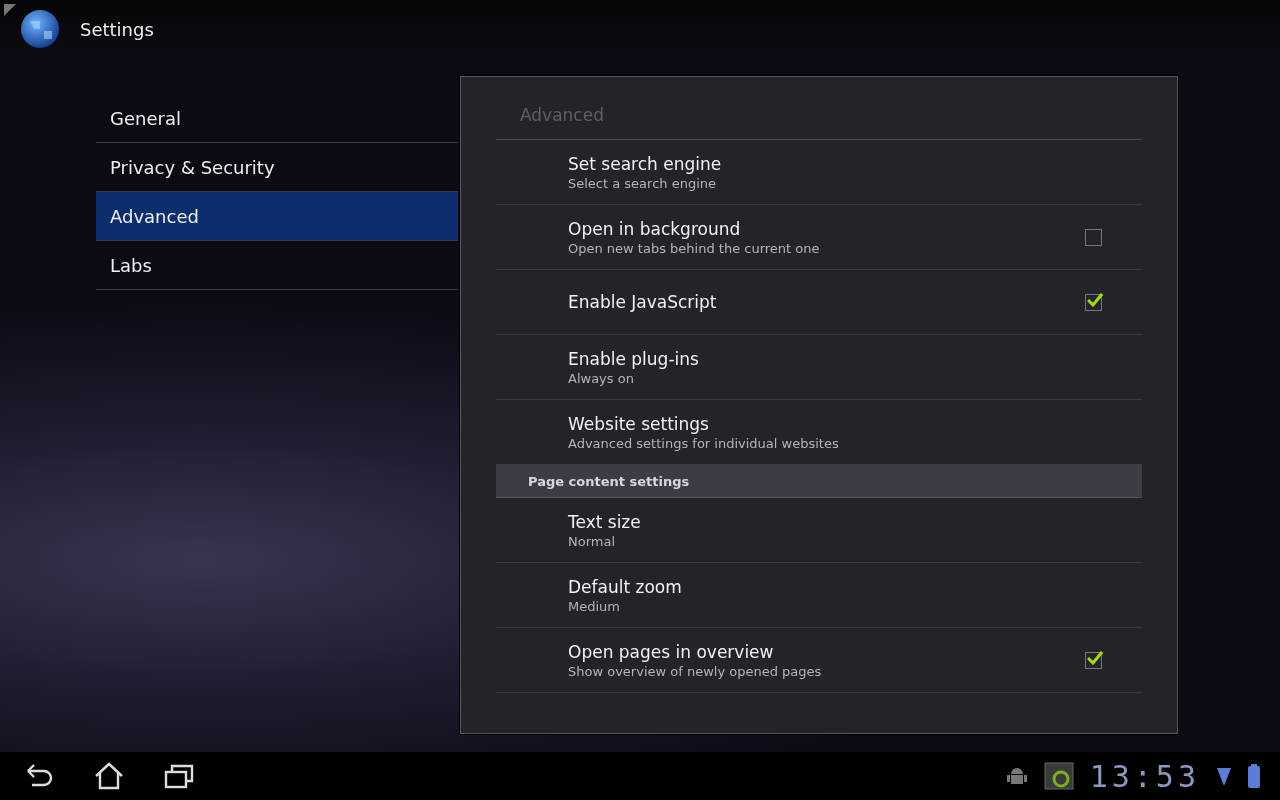 The height and width of the screenshot is (800, 1280). I want to click on wifi-signal-icon, so click(1224, 776).